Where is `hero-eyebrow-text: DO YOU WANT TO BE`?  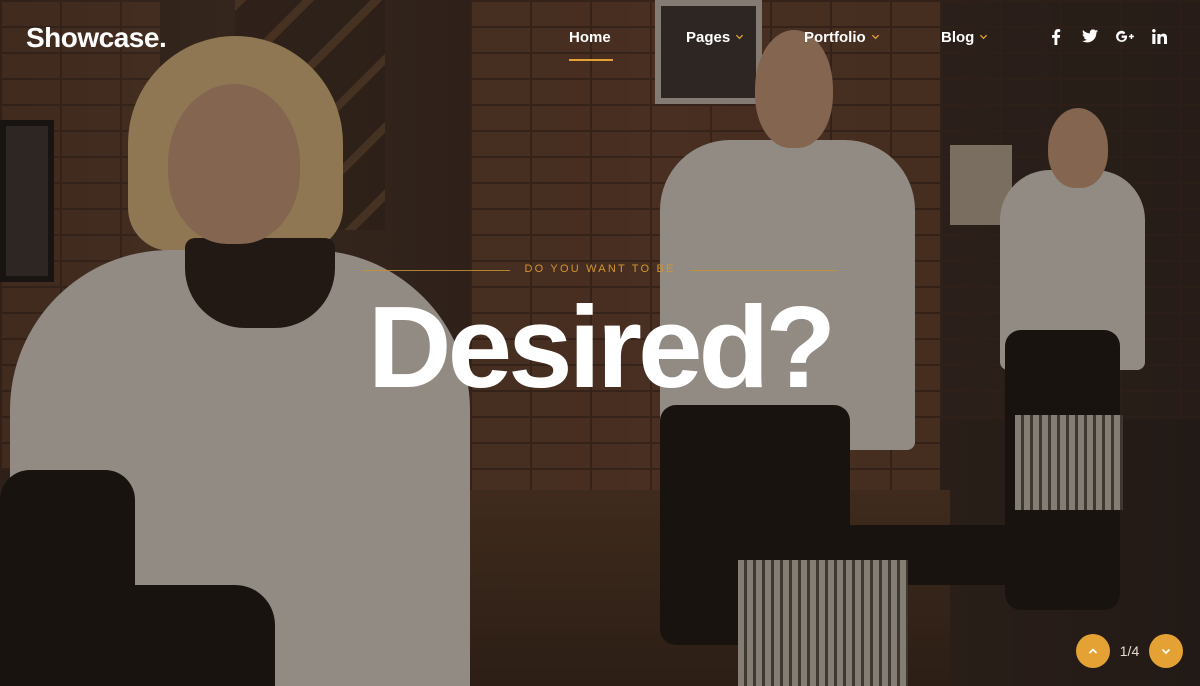 hero-eyebrow-text: DO YOU WANT TO BE is located at coordinates (600, 269).